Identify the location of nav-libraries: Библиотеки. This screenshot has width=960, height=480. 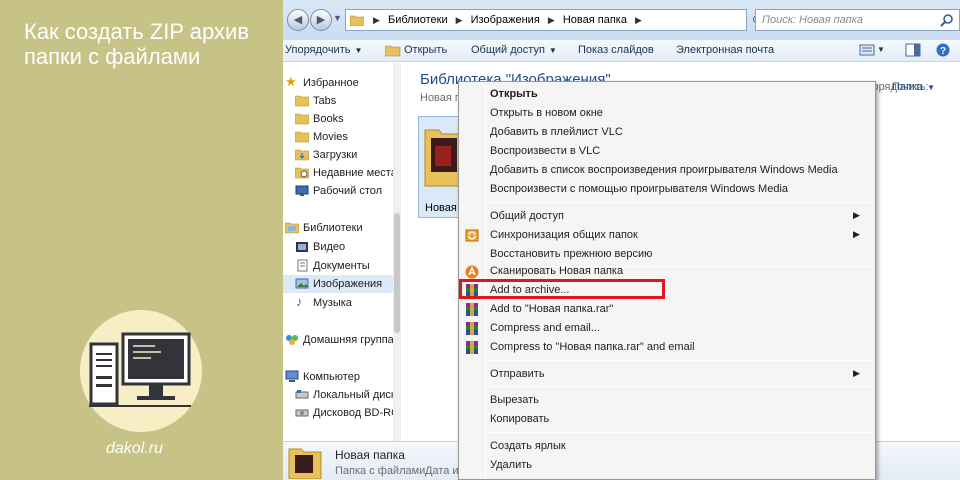
(341, 228).